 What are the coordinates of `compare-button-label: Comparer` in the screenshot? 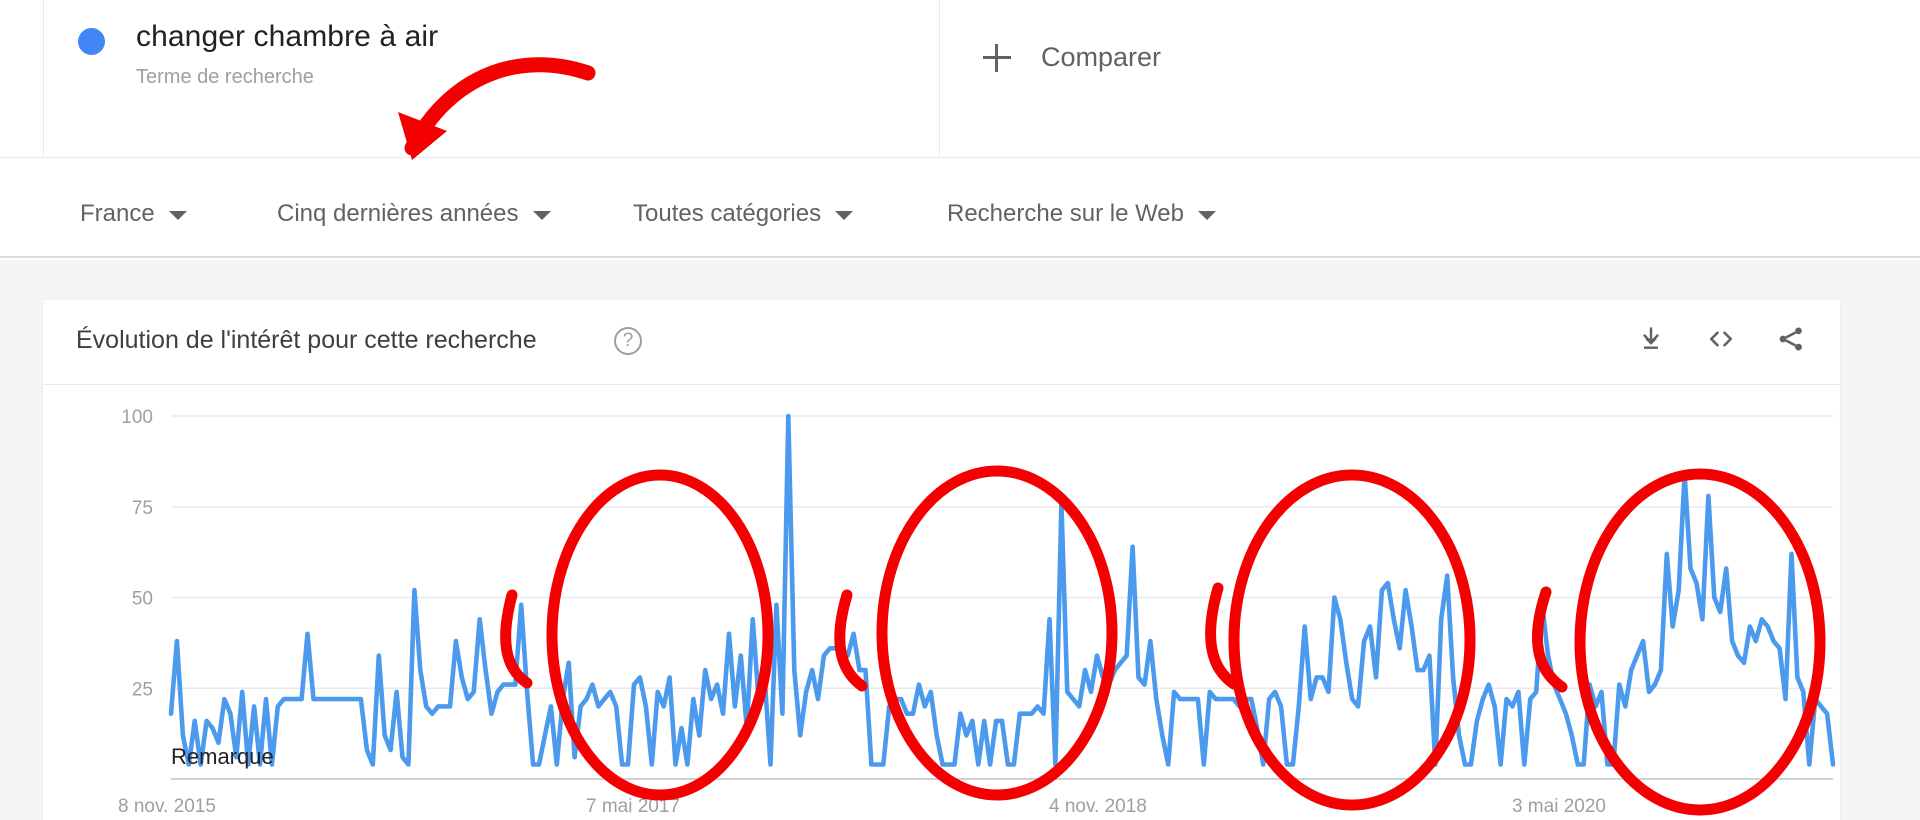 It's located at (1101, 57).